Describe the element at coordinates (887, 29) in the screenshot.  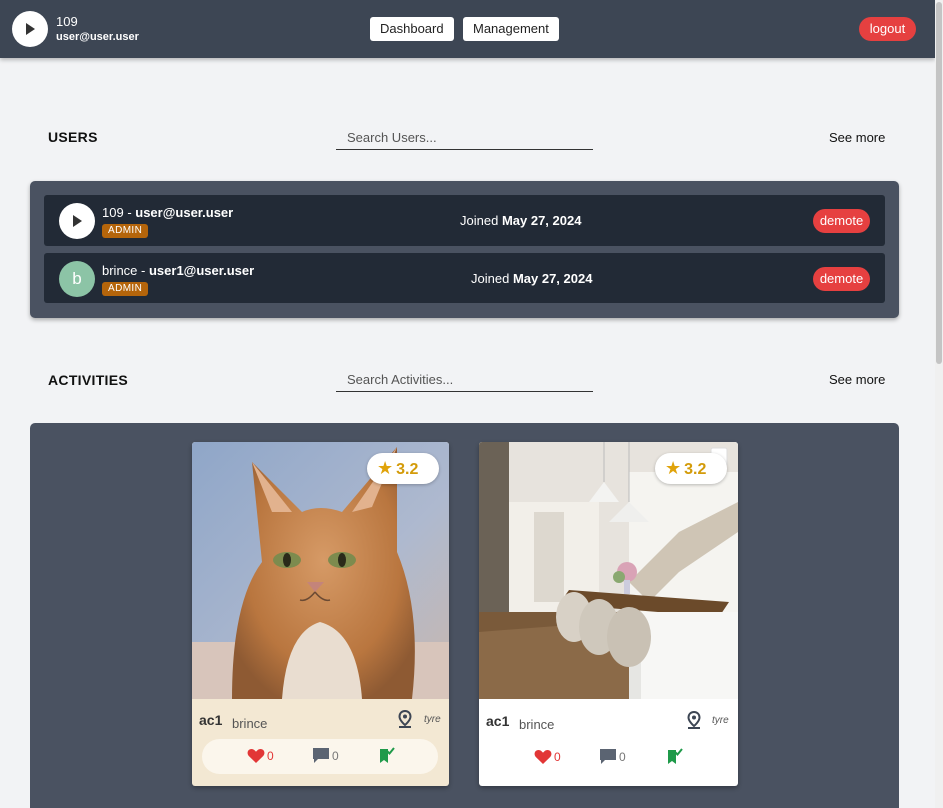
I see `logout-button: logout` at that location.